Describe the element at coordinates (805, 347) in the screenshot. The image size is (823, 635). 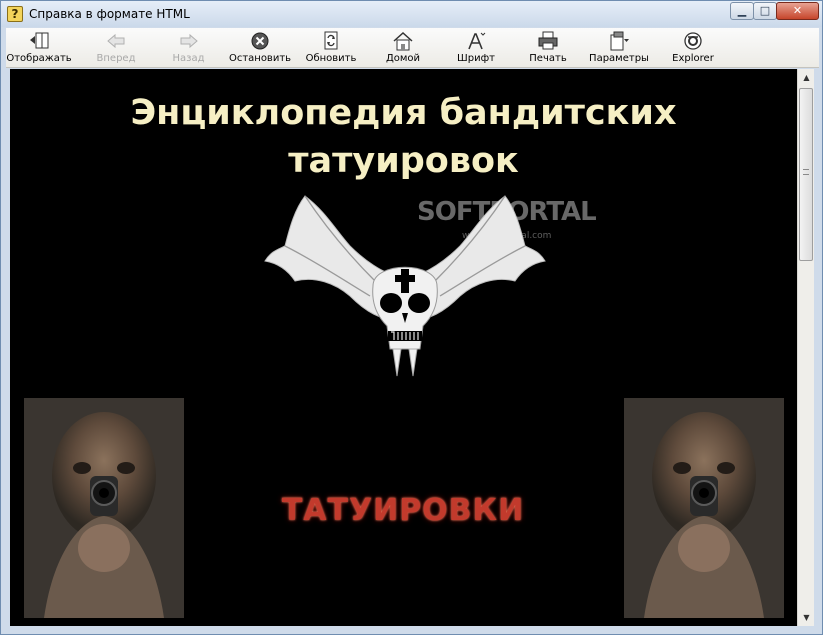
I see `vertical-scrollbar: ▲ ▼` at that location.